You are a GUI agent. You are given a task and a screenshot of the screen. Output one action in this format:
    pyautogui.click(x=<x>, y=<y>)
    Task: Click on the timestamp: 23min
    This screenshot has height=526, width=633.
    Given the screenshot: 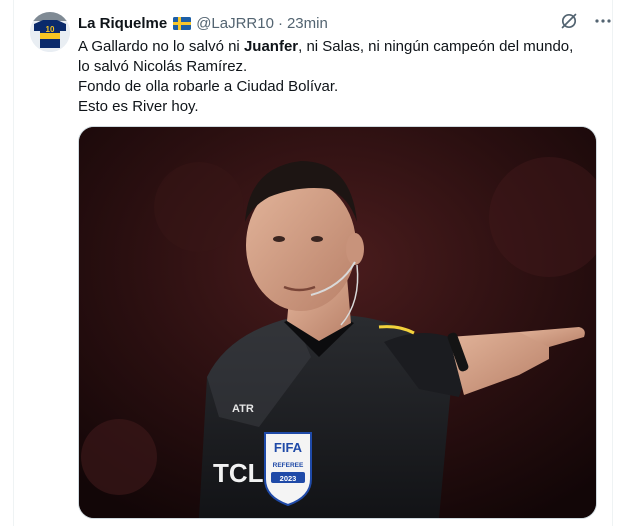 What is the action you would take?
    pyautogui.click(x=307, y=23)
    